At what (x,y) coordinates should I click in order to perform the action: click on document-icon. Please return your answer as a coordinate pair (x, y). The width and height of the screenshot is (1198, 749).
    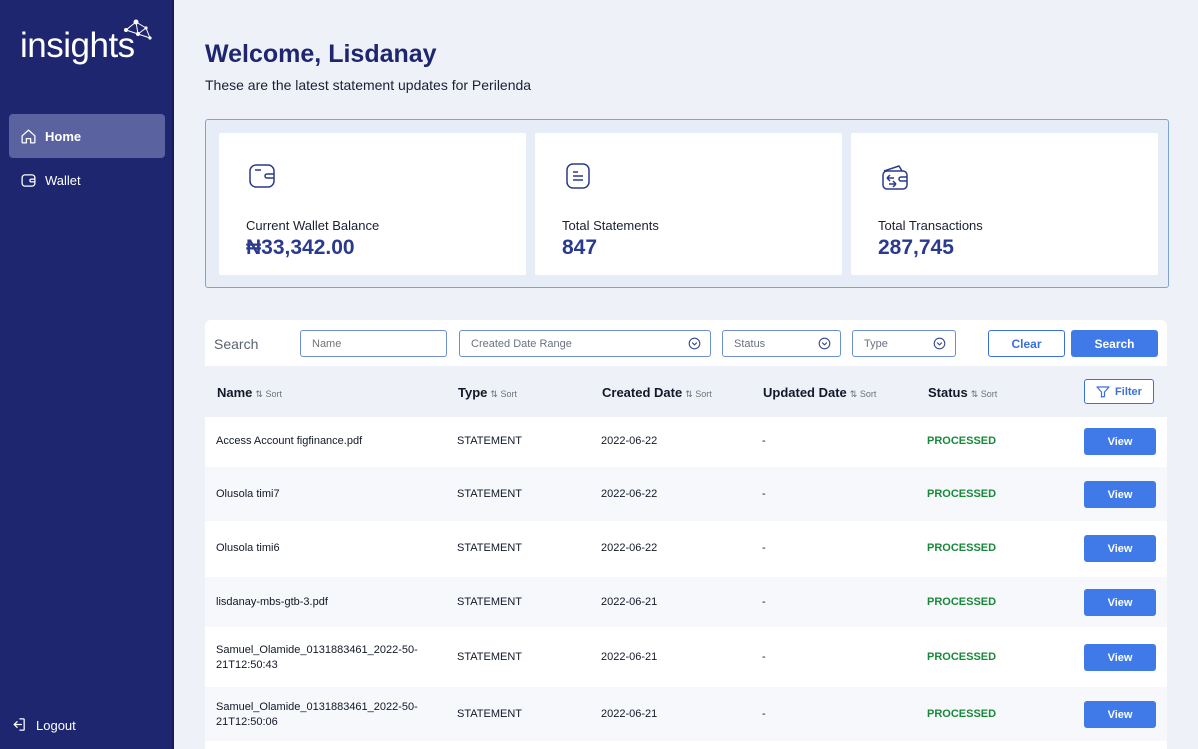
    Looking at the image, I should click on (578, 176).